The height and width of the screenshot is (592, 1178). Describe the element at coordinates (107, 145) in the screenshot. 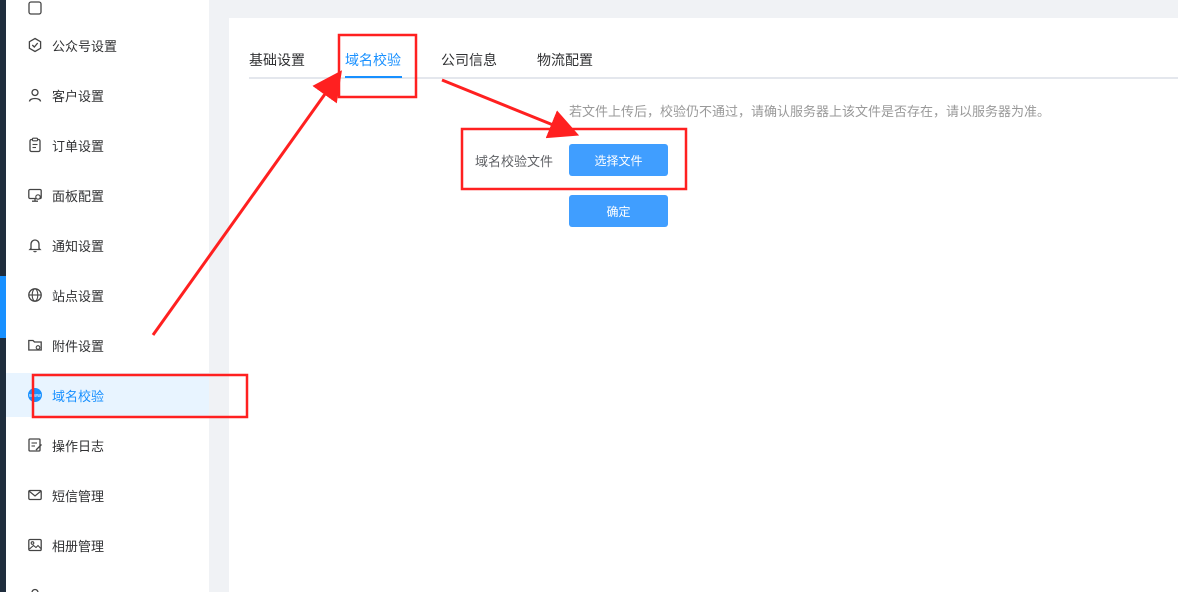

I see `sidebar-item-order: 订单设置` at that location.